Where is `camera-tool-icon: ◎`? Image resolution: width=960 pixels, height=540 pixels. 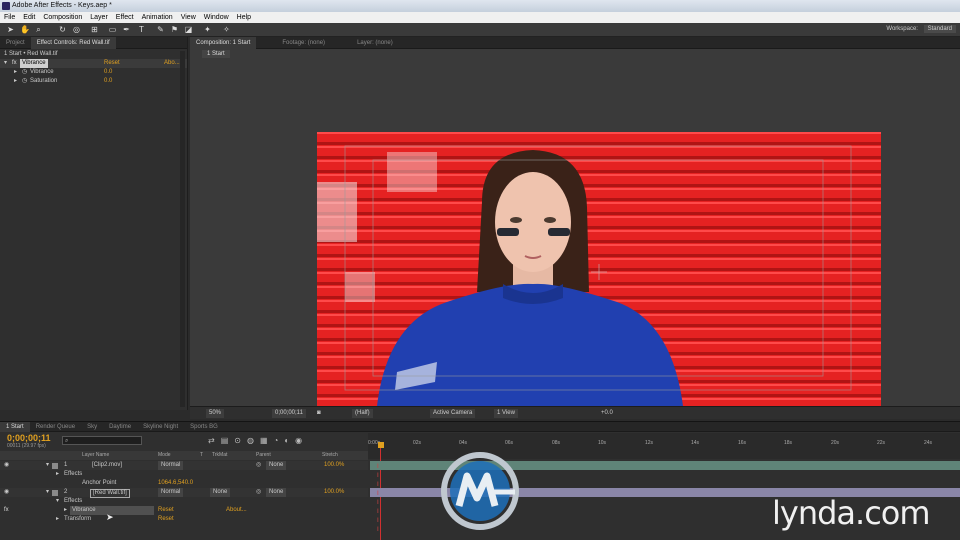 camera-tool-icon: ◎ is located at coordinates (76, 29).